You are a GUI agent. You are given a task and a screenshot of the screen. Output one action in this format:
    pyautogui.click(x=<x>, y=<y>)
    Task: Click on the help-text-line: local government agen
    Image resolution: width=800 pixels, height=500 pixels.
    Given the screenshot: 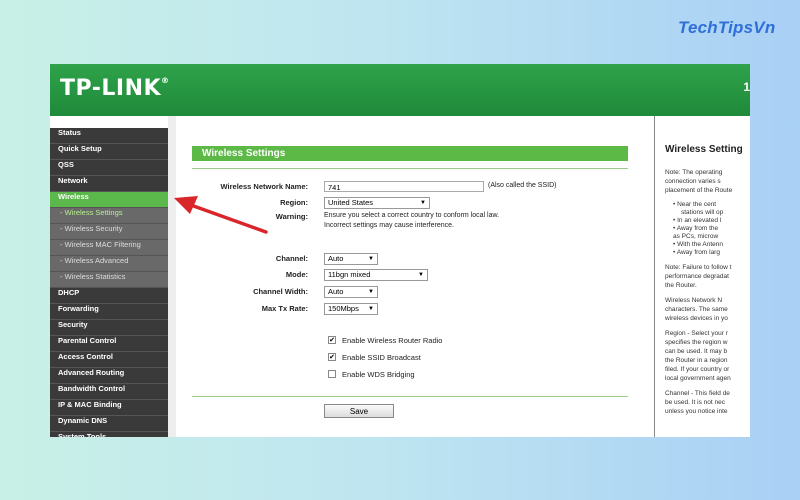 What is the action you would take?
    pyautogui.click(x=698, y=378)
    